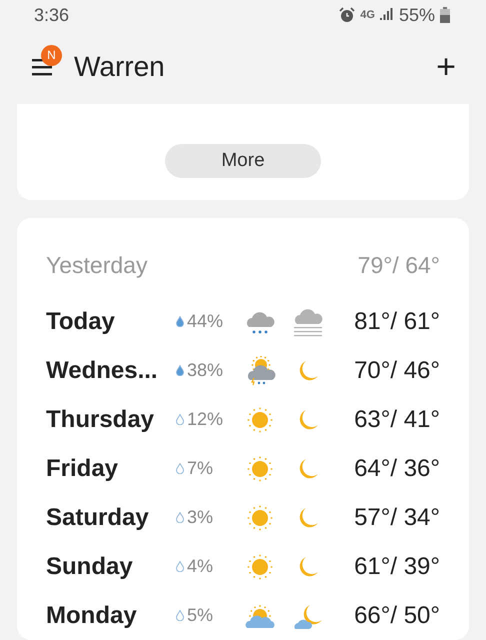 This screenshot has height=640, width=486. Describe the element at coordinates (90, 566) in the screenshot. I see `day-name: Sunday` at that location.